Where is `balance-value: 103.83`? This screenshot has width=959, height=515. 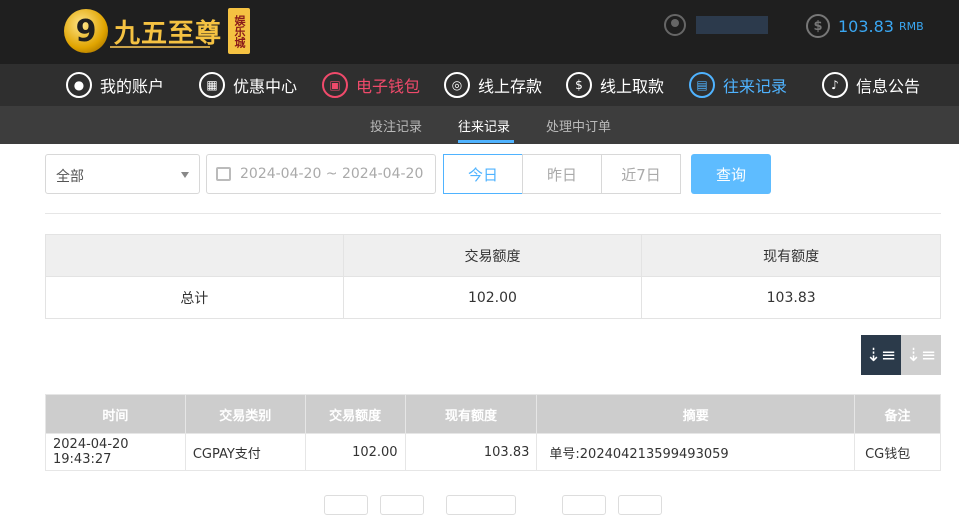
balance-value: 103.83 is located at coordinates (866, 26).